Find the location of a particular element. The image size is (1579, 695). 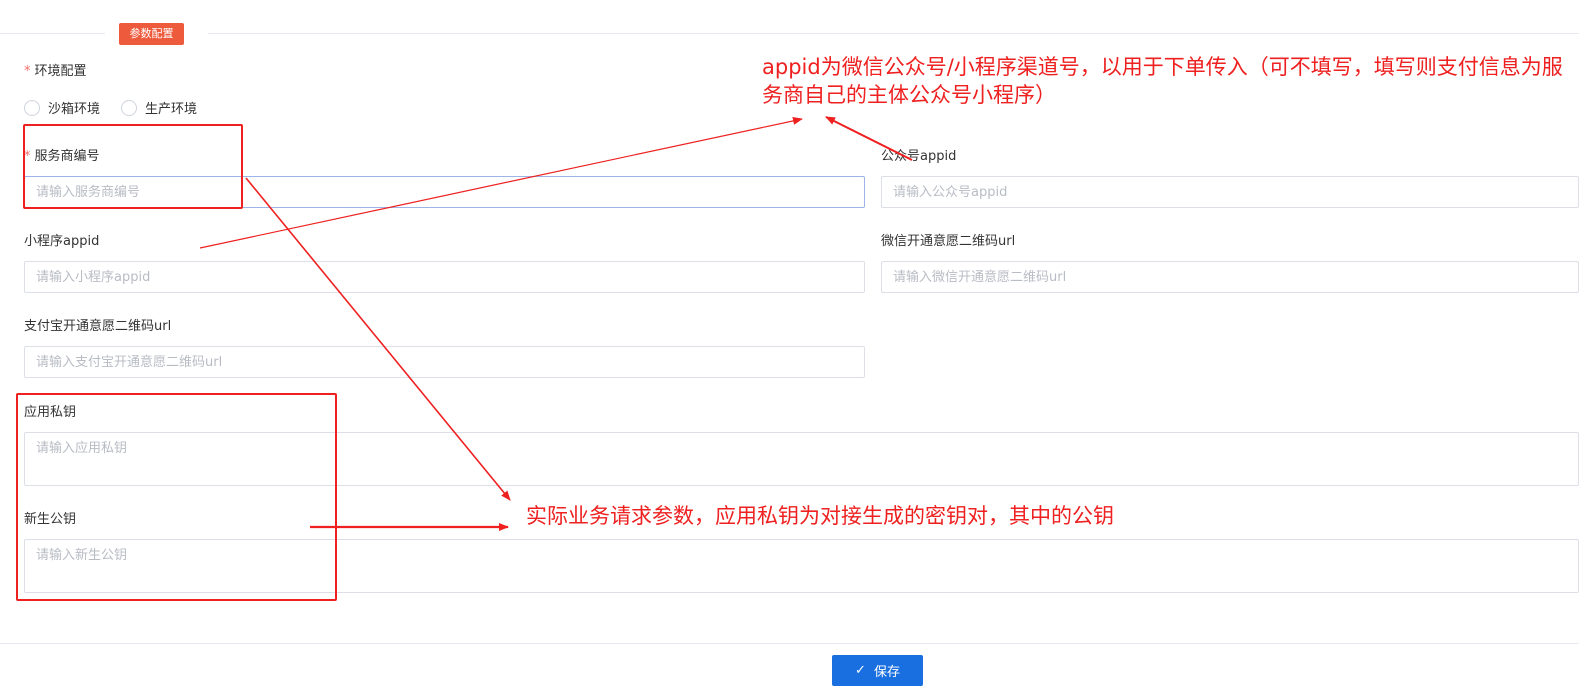

alipay-qr-url-input is located at coordinates (444, 362).